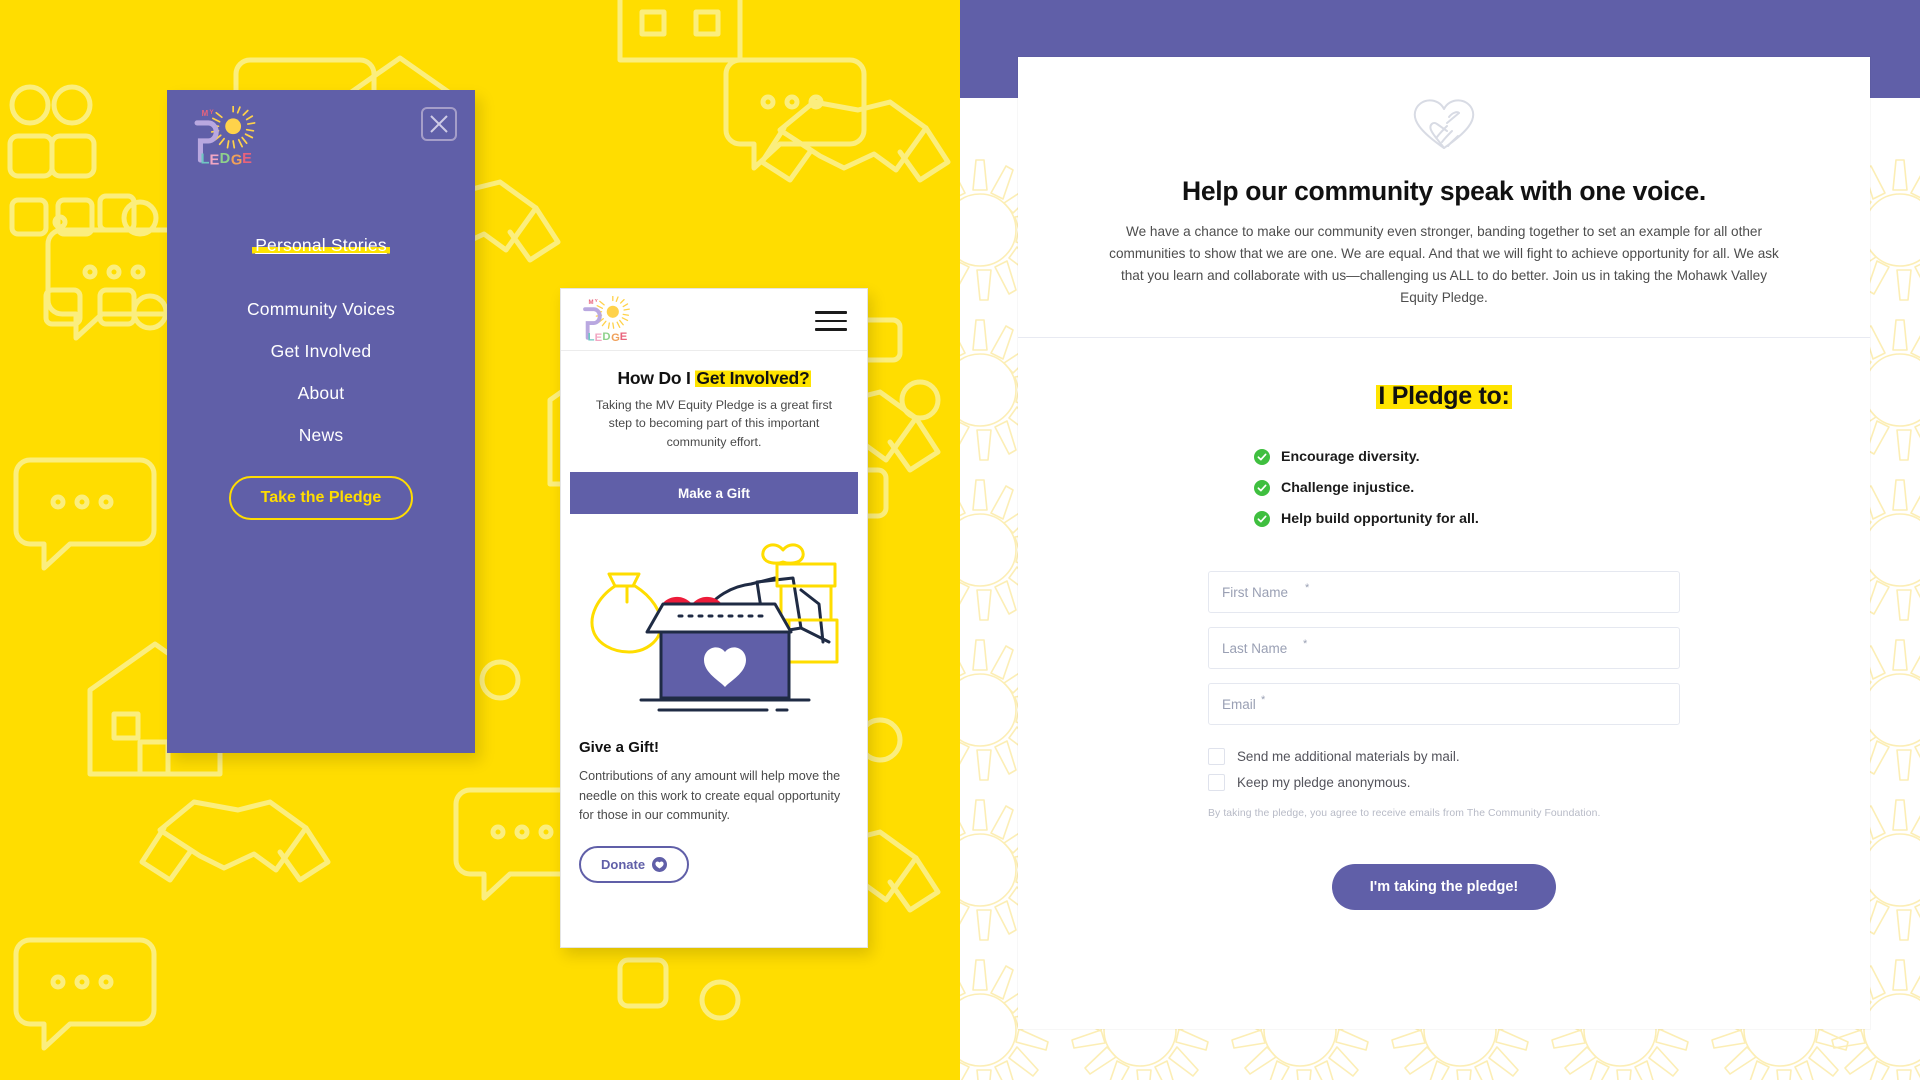 The height and width of the screenshot is (1080, 1920). Describe the element at coordinates (1562, 457) in the screenshot. I see `list-item: Encourage diversity.` at that location.